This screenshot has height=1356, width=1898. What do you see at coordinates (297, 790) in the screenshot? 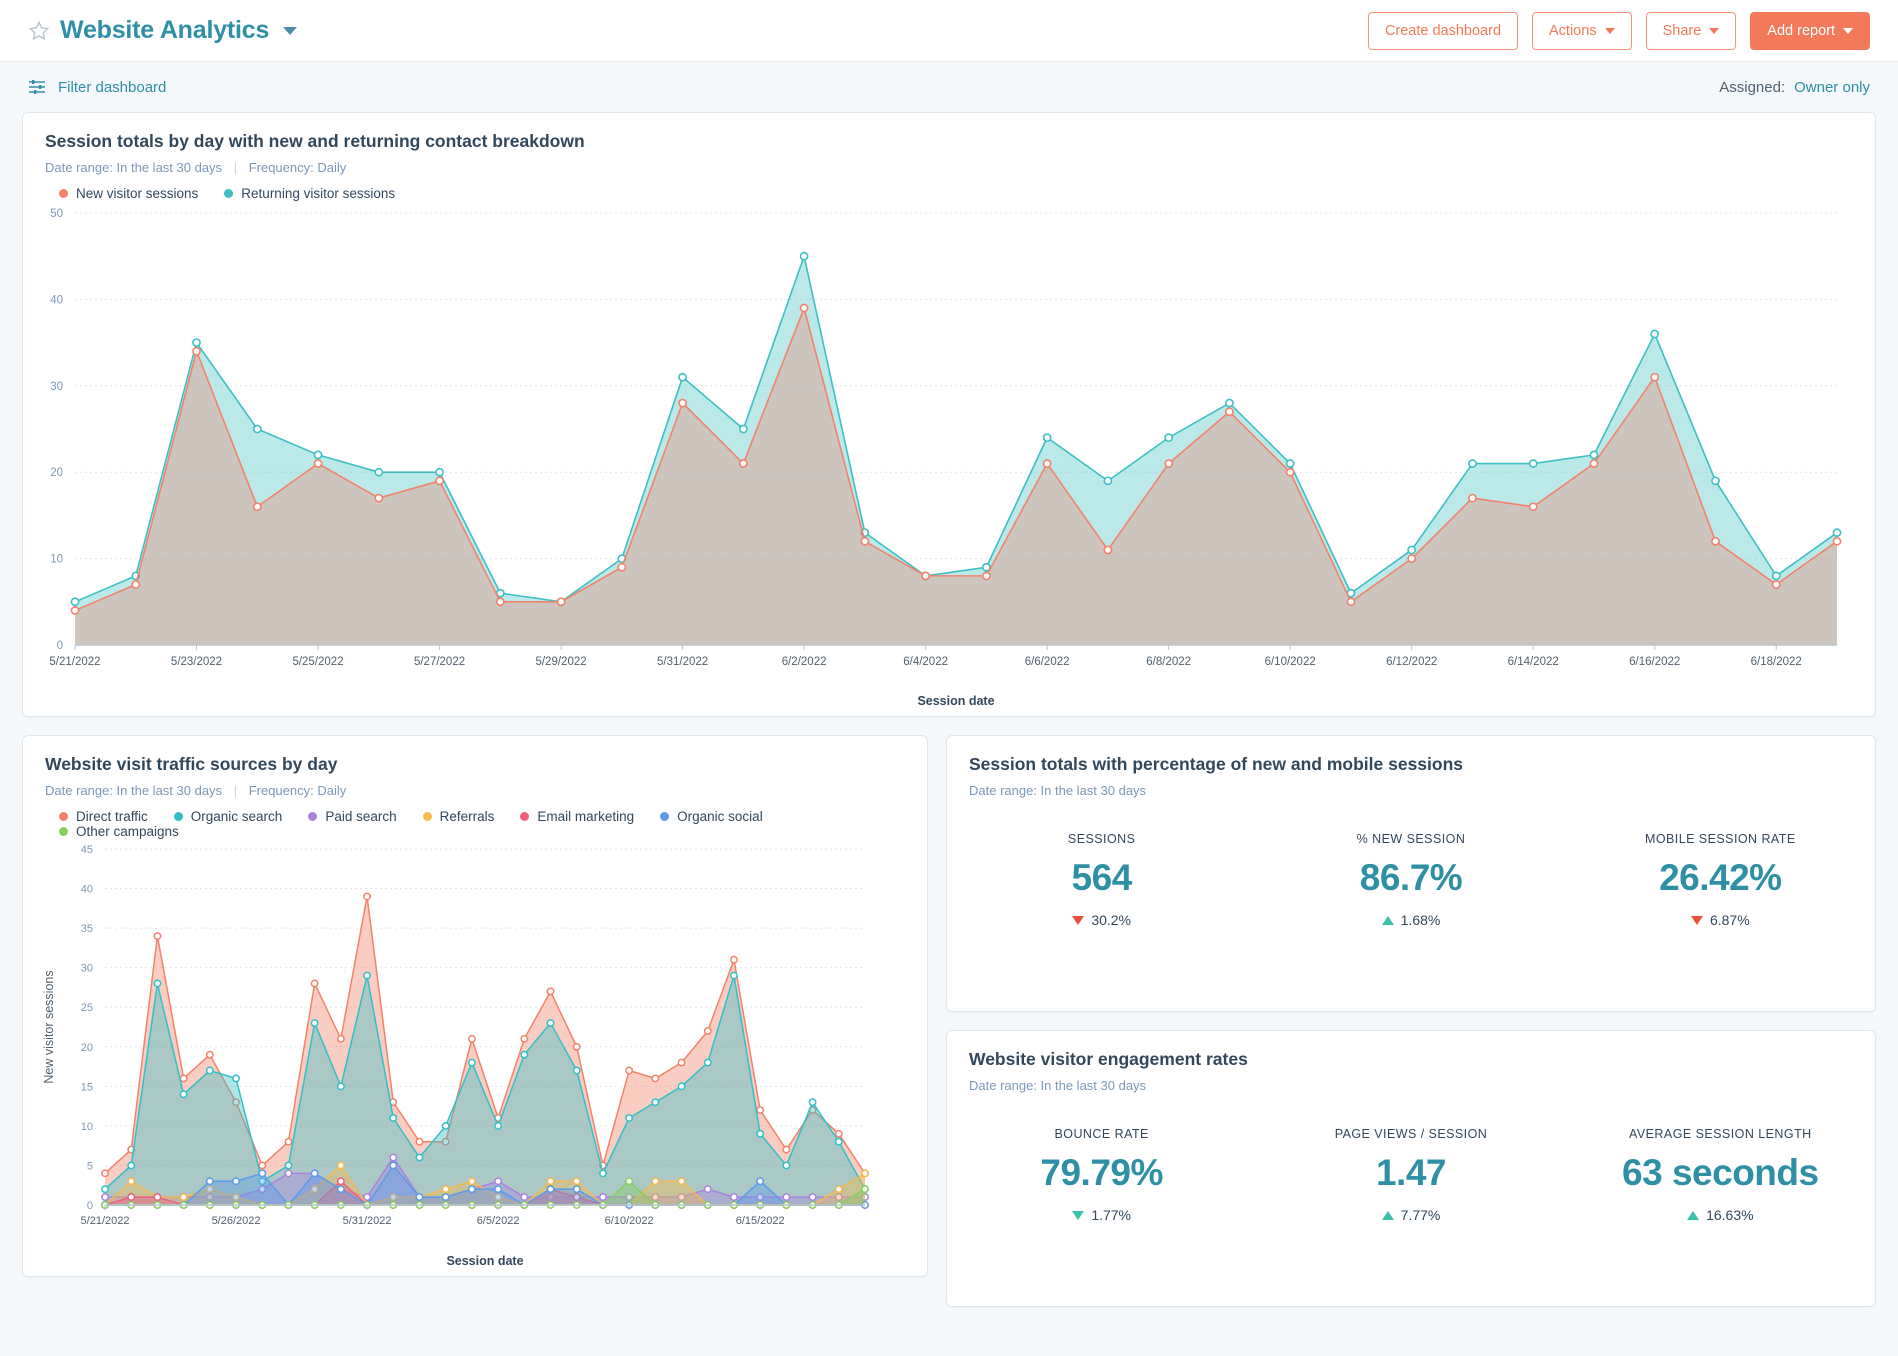
I see `frequency-text: Frequency: Daily` at bounding box center [297, 790].